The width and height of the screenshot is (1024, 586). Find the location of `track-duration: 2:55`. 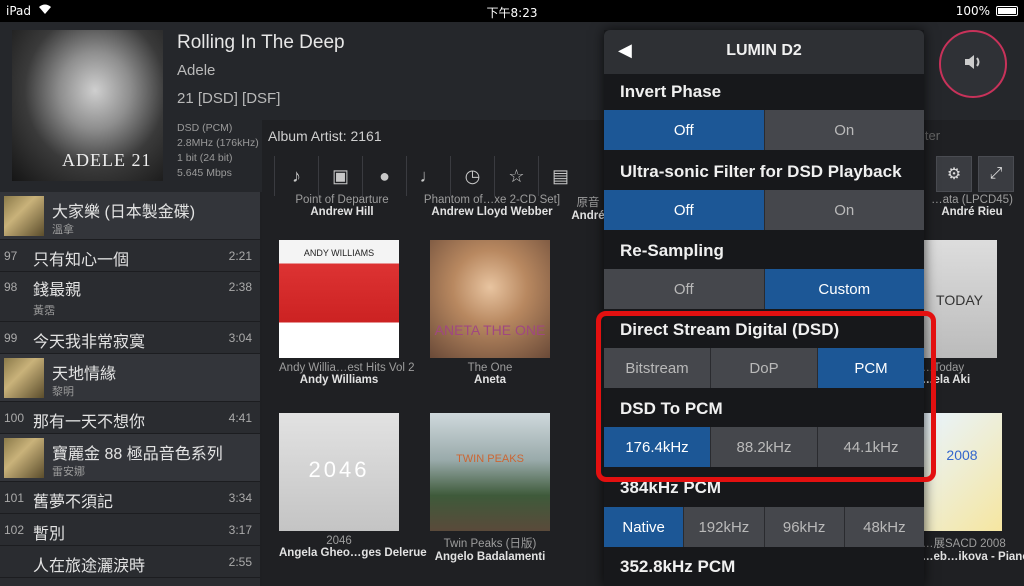

track-duration: 2:55 is located at coordinates (240, 562).